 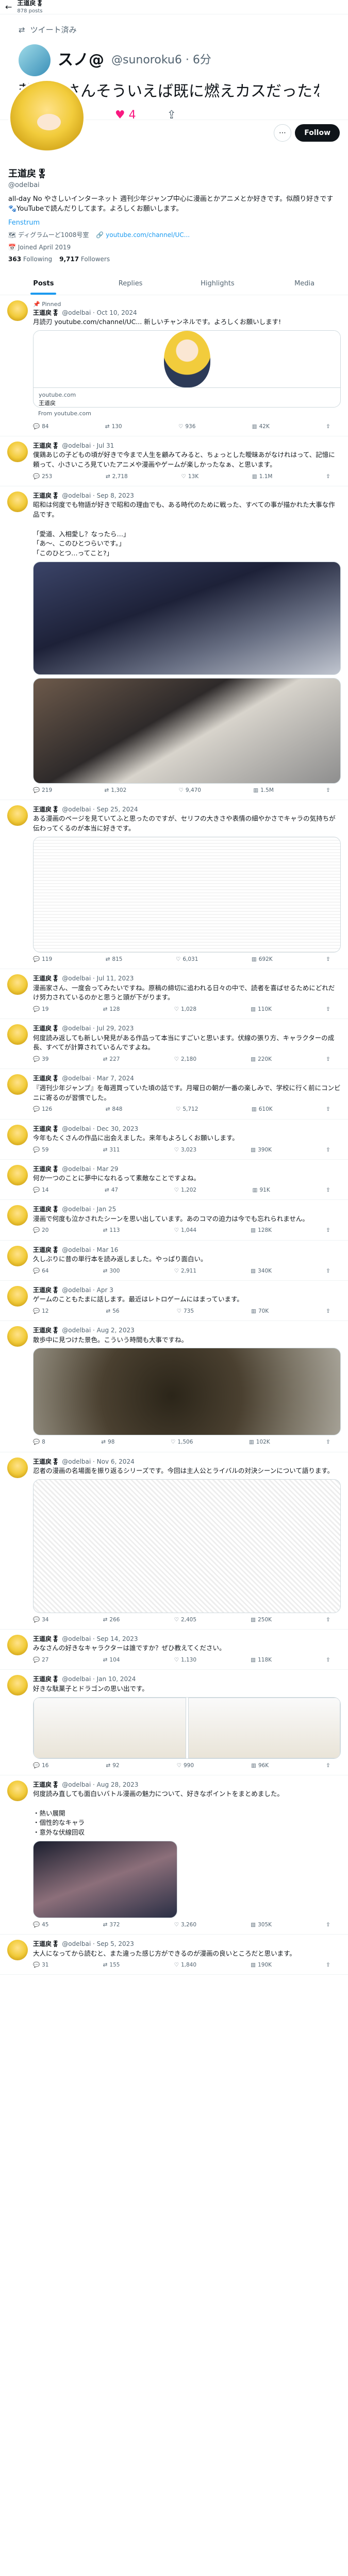 What do you see at coordinates (261, 1059) in the screenshot?
I see `views-button: ▥ 220K` at bounding box center [261, 1059].